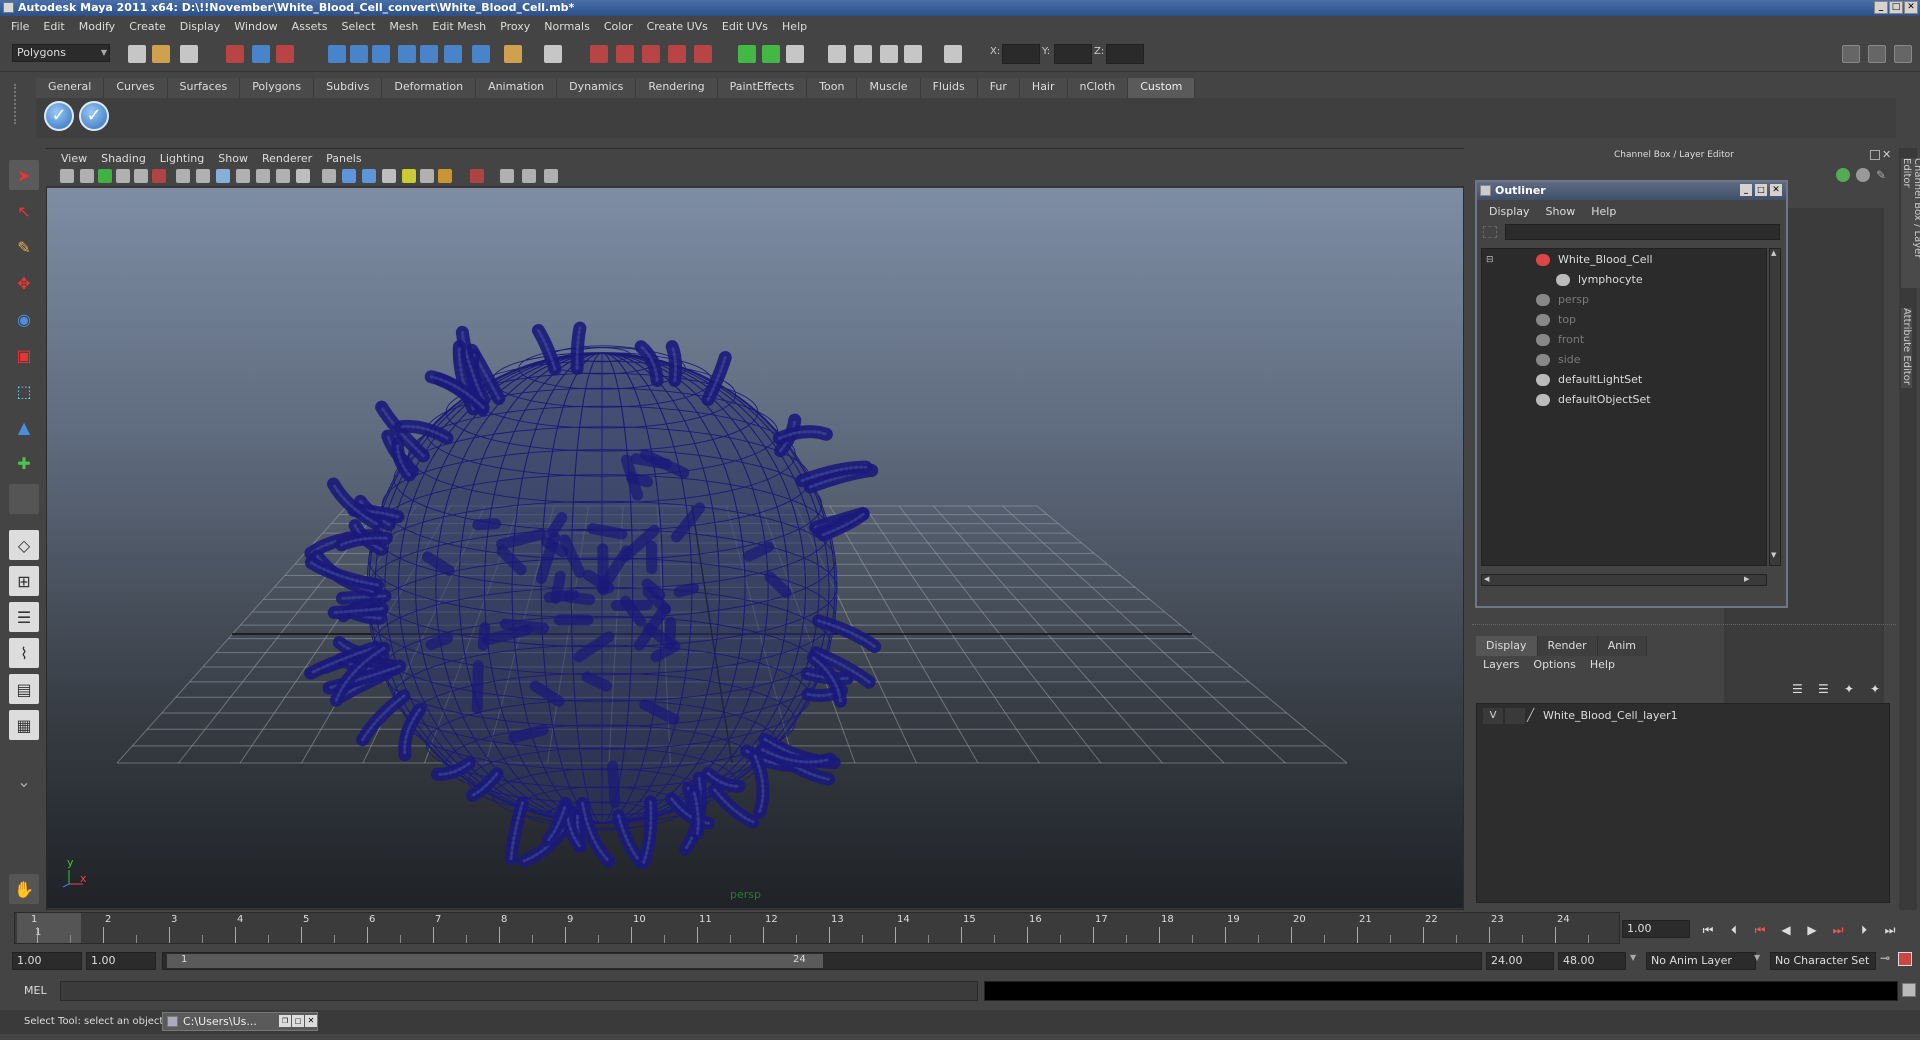 This screenshot has width=1920, height=1040. What do you see at coordinates (1622, 320) in the screenshot?
I see `outliner-item-top: top` at bounding box center [1622, 320].